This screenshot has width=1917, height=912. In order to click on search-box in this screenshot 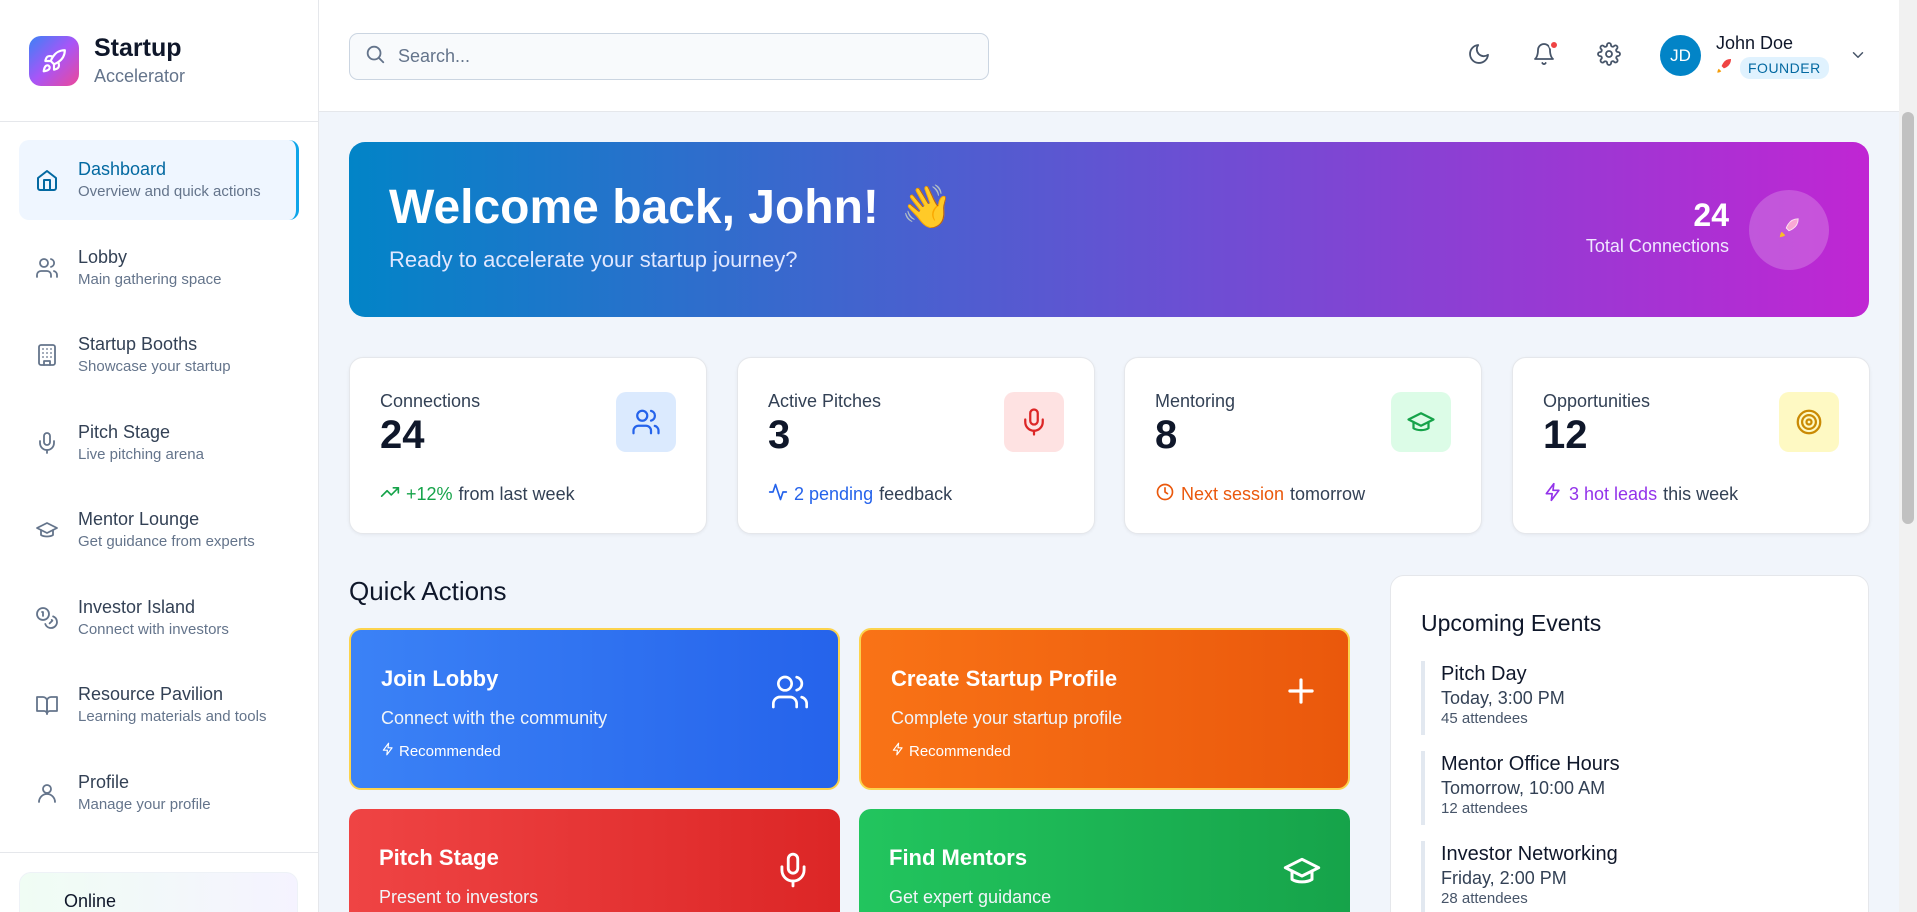, I will do `click(669, 56)`.